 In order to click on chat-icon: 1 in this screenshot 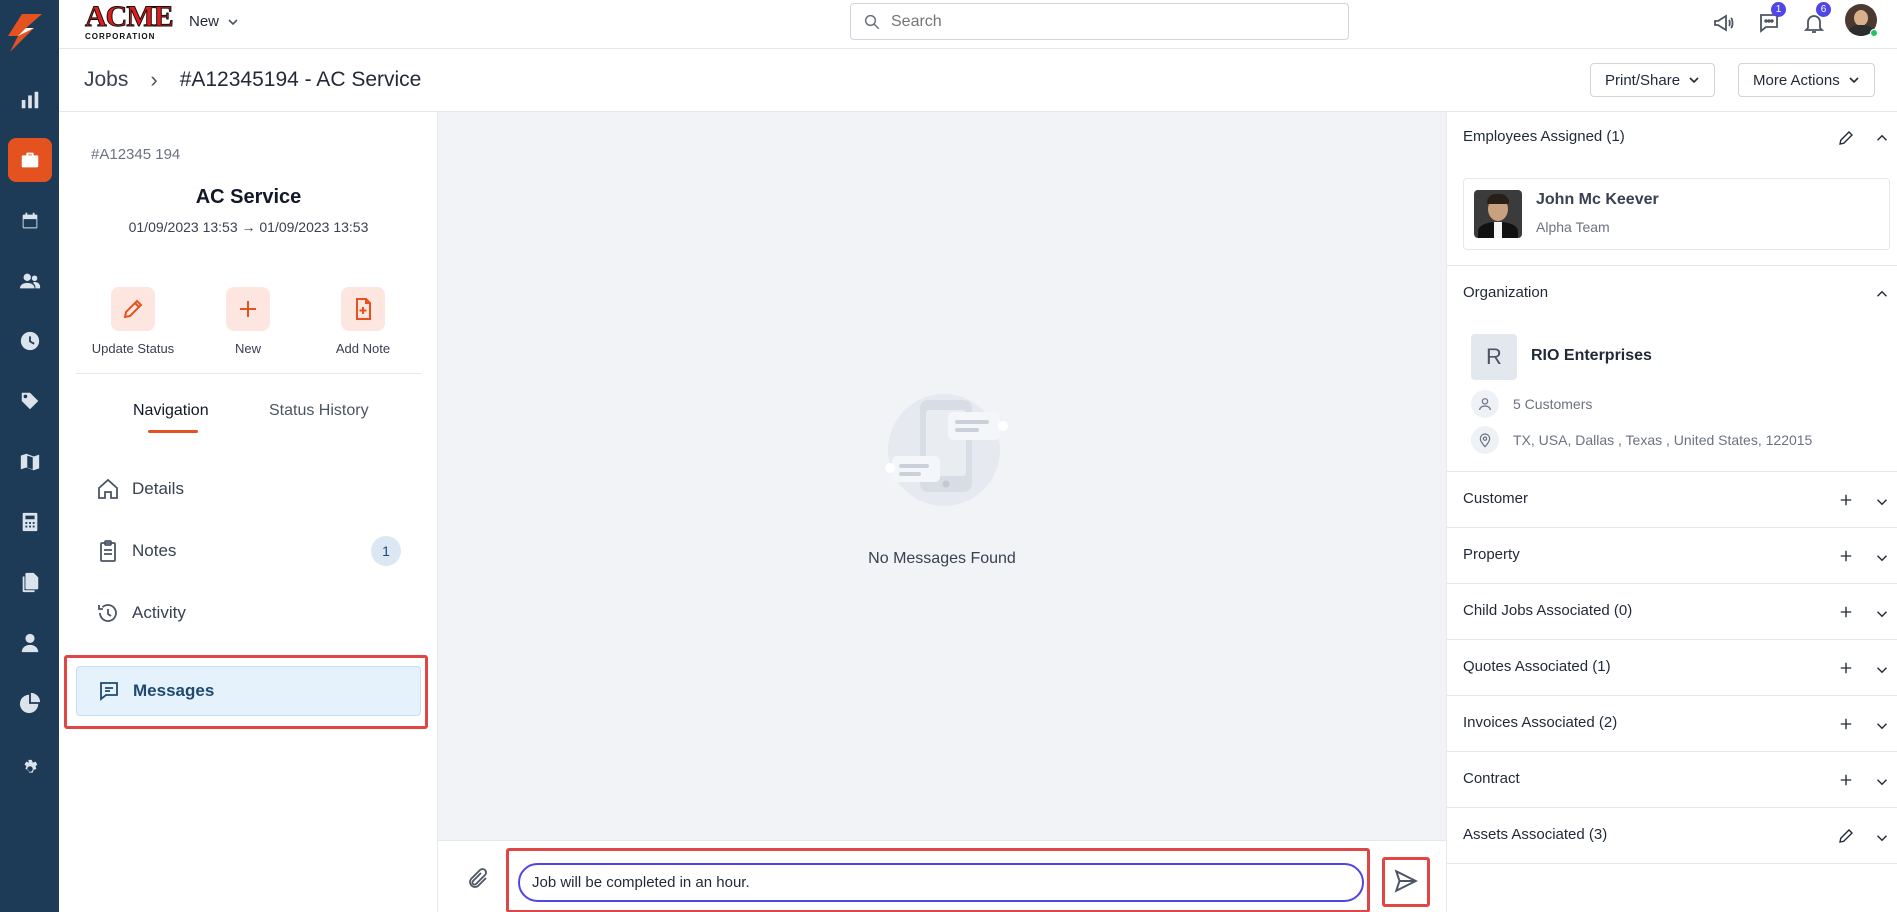, I will do `click(1770, 20)`.